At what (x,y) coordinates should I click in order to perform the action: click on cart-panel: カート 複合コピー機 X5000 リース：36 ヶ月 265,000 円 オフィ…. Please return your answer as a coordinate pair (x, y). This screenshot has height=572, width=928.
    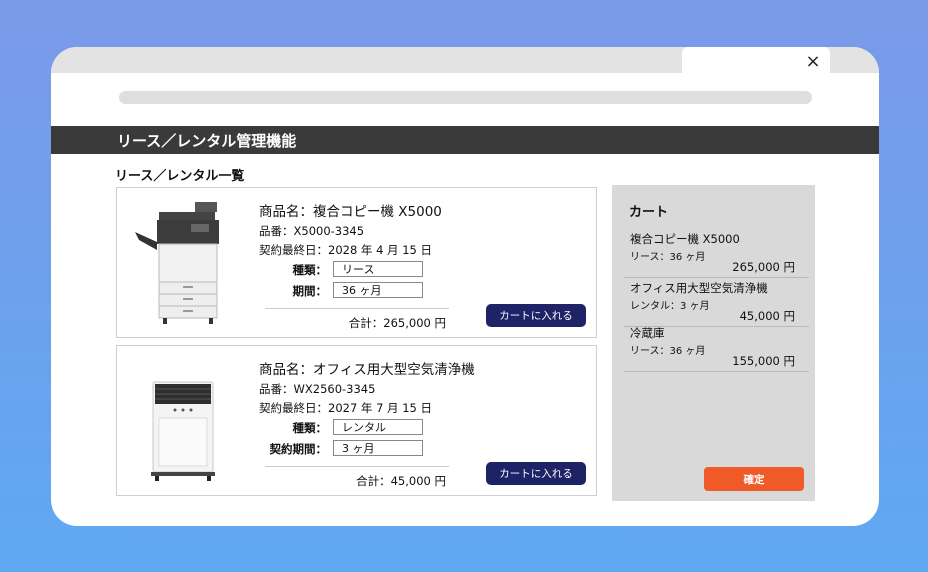
    Looking at the image, I should click on (713, 343).